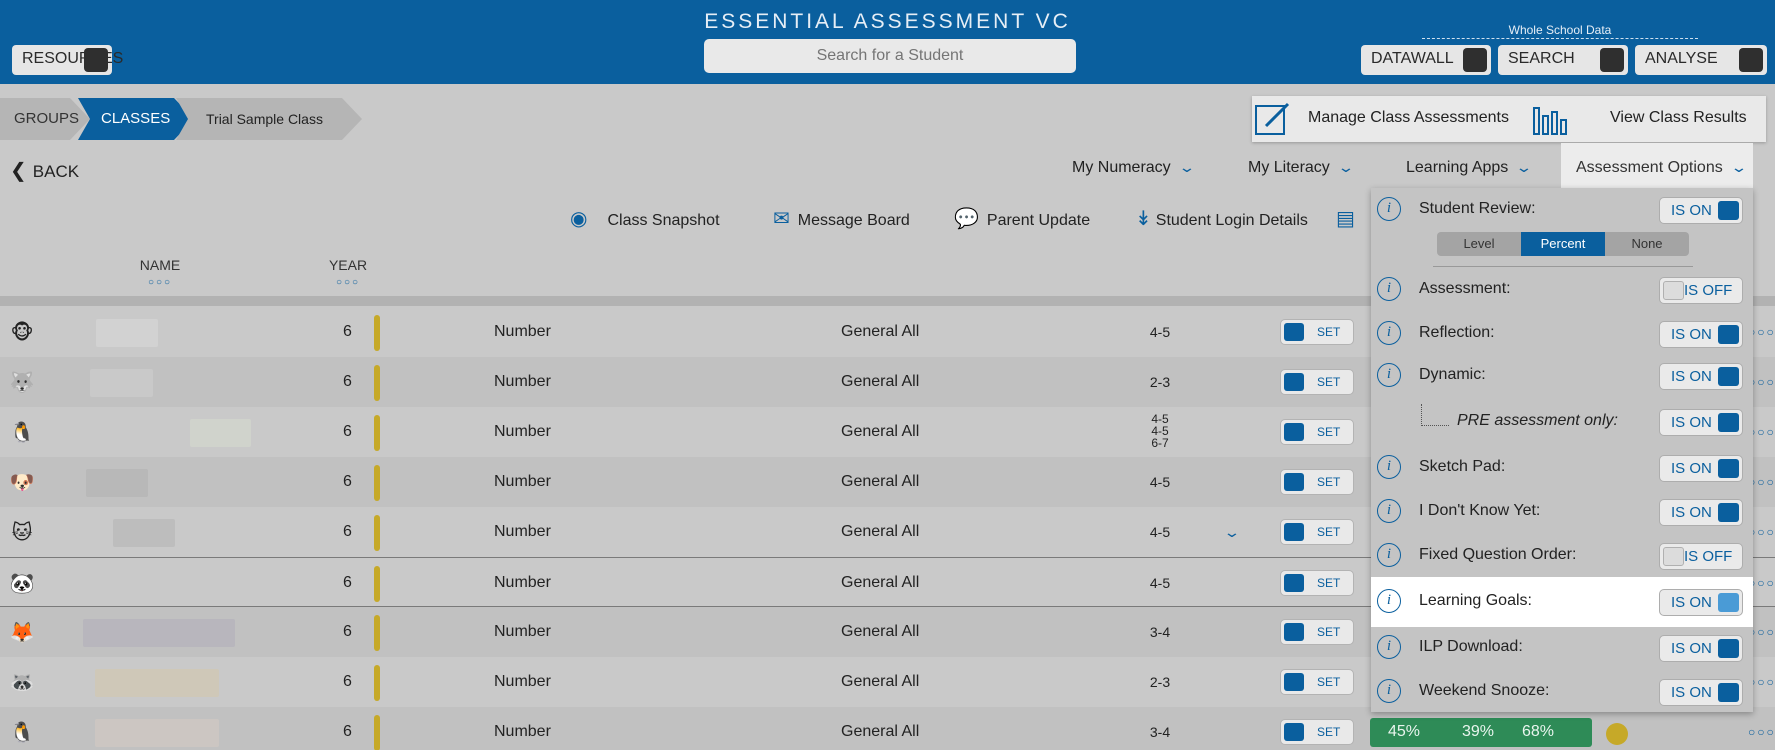 Image resolution: width=1775 pixels, height=750 pixels. I want to click on fox-avatar-icon: 🦊, so click(22, 633).